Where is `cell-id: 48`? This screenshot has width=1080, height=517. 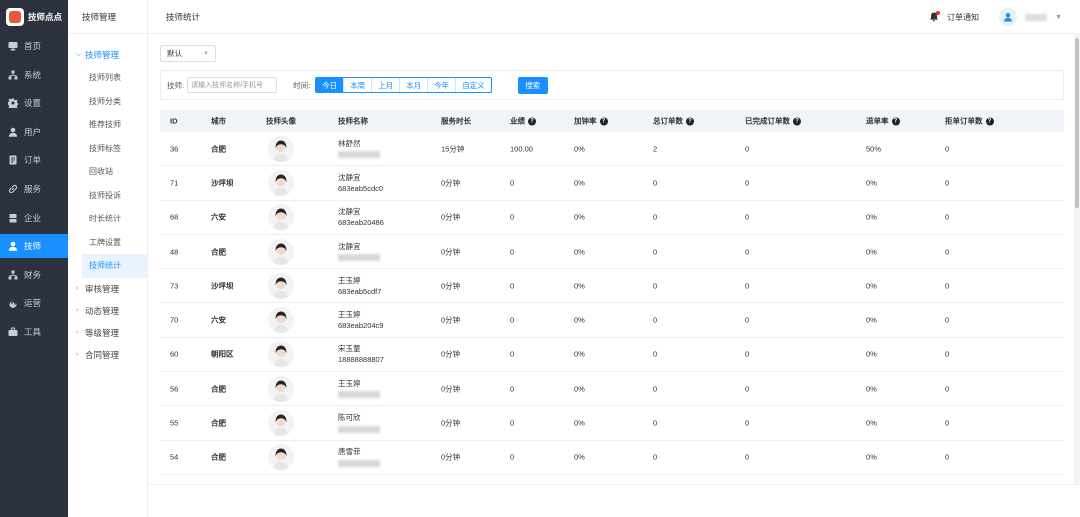 cell-id: 48 is located at coordinates (174, 252).